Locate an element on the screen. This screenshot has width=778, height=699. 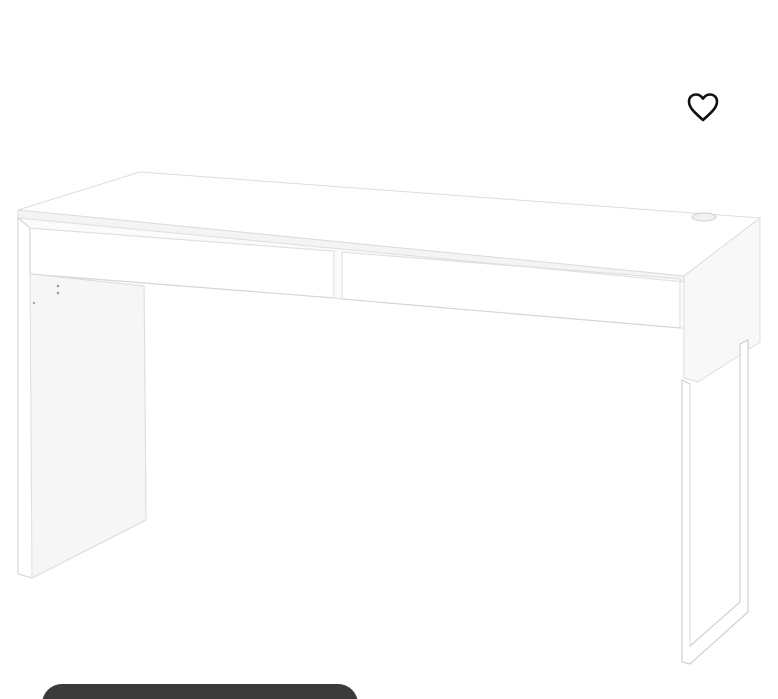
cable-hole is located at coordinates (704, 217).